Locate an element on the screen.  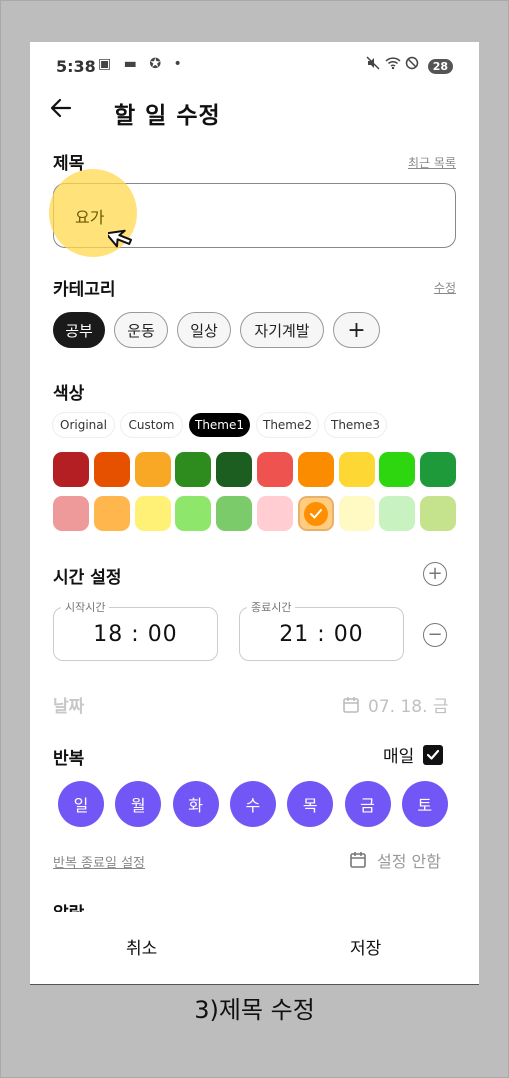
frame-bottom-line is located at coordinates (254, 984).